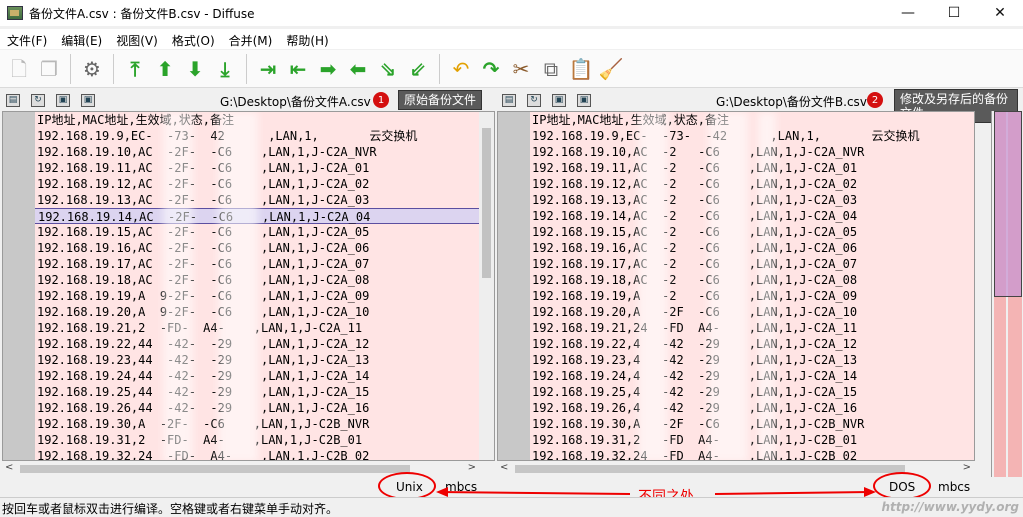 Image resolution: width=1023 pixels, height=517 pixels. I want to click on maximize-button: ☐, so click(954, 13).